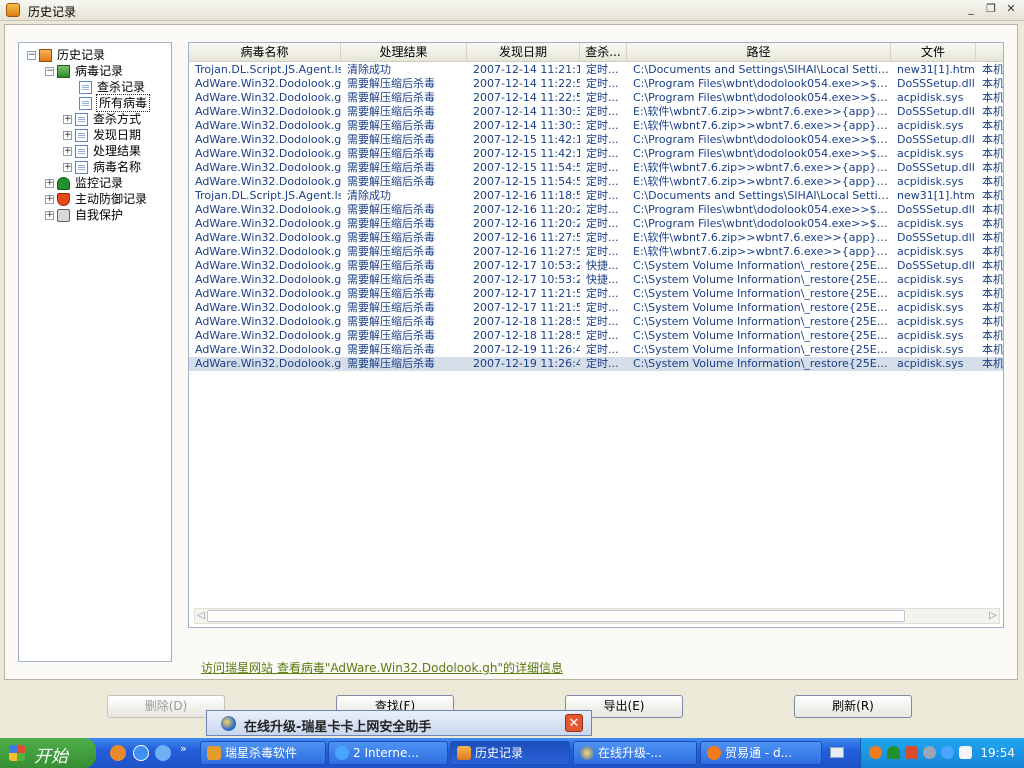 The height and width of the screenshot is (768, 1024). I want to click on column-header-extra, so click(989, 52).